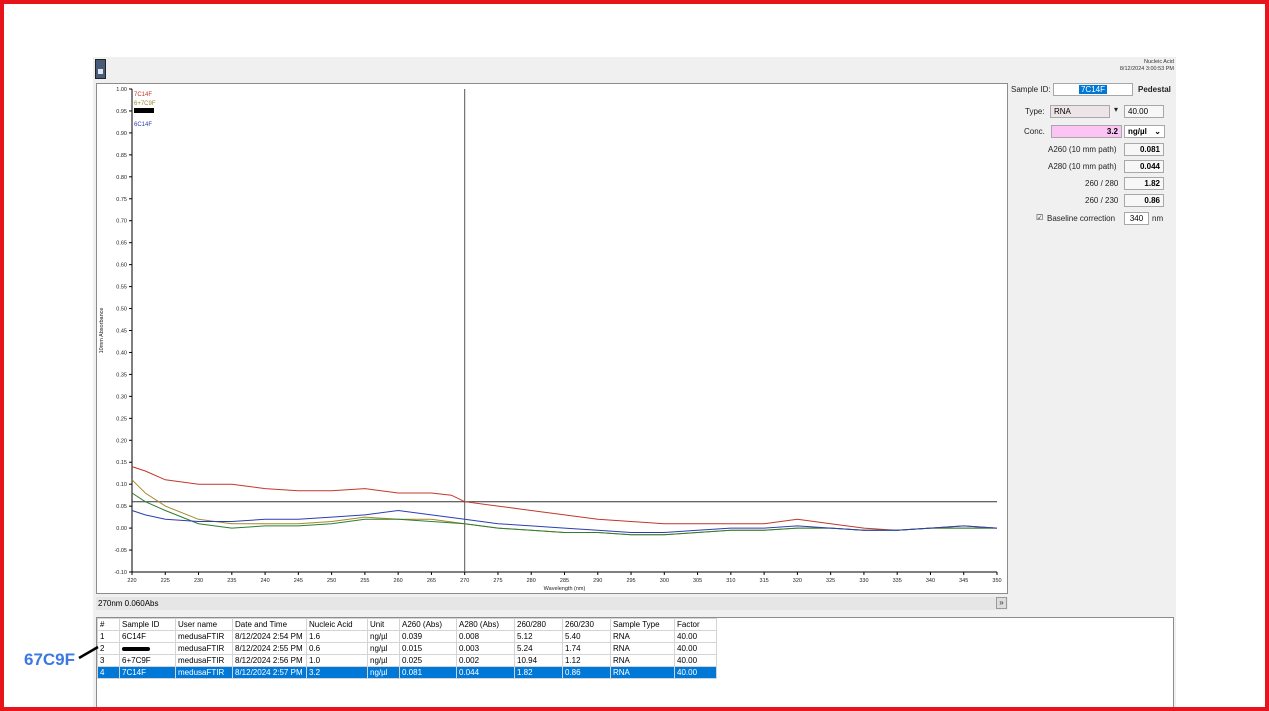 Image resolution: width=1269 pixels, height=711 pixels. What do you see at coordinates (664, 581) in the screenshot?
I see `x-tick-label: 300` at bounding box center [664, 581].